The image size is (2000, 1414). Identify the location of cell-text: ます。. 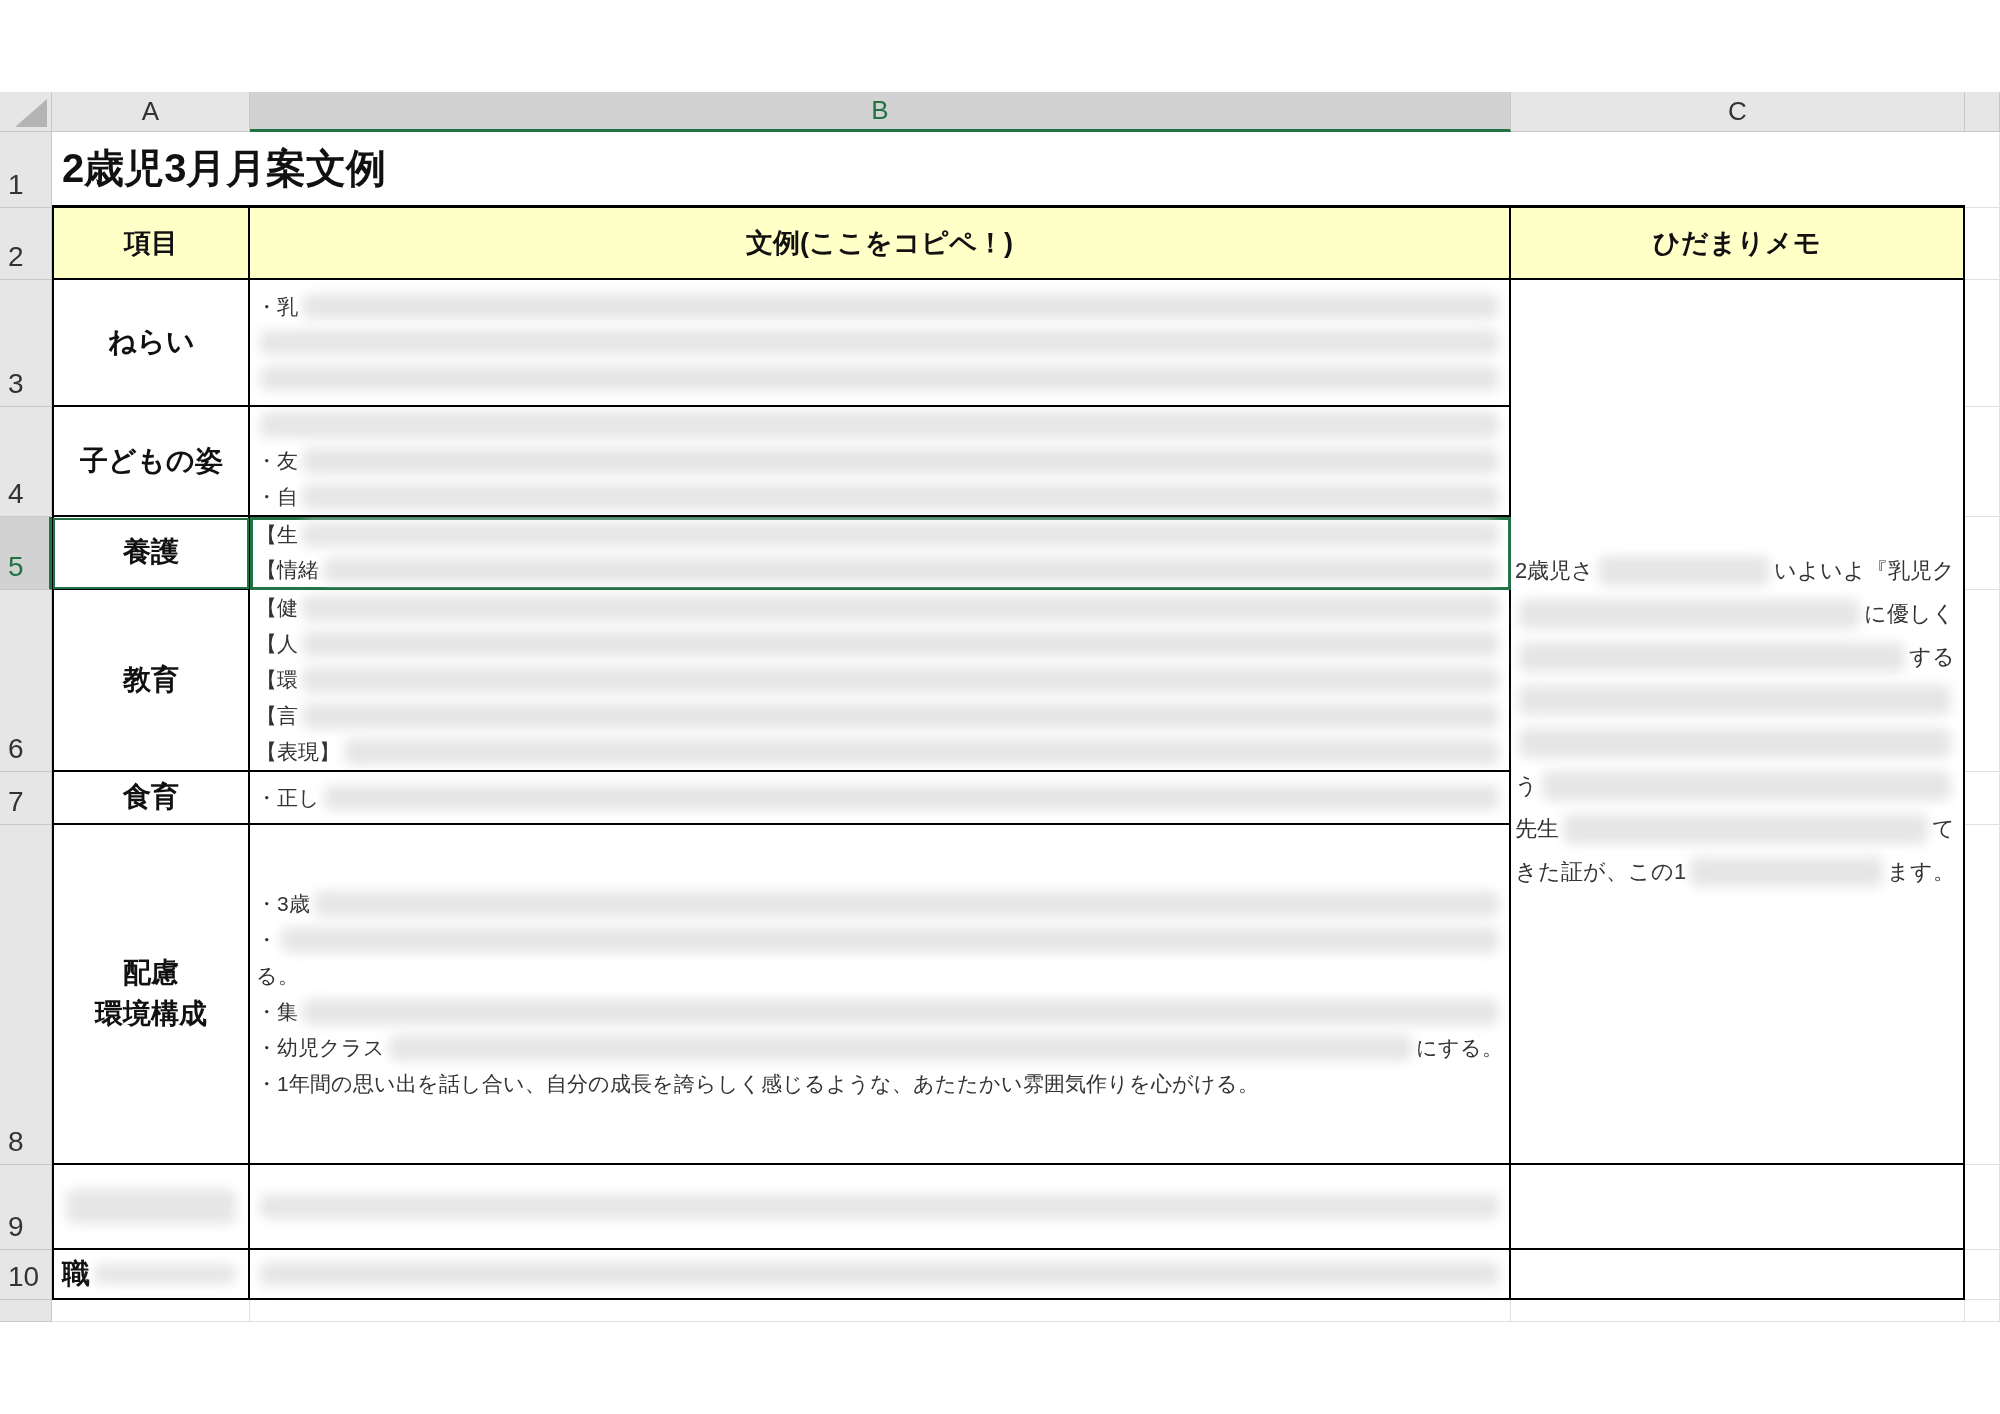
(1921, 872).